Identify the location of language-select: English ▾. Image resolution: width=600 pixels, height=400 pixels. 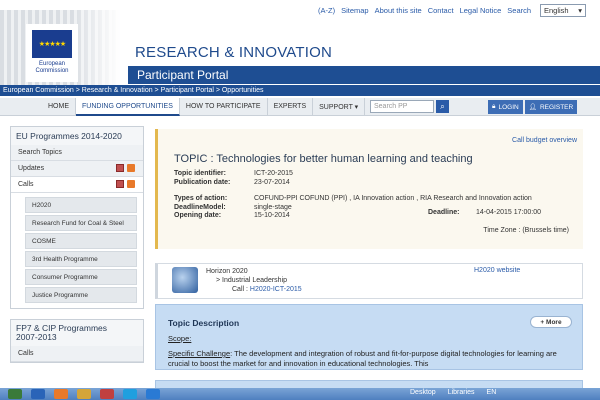
(563, 10).